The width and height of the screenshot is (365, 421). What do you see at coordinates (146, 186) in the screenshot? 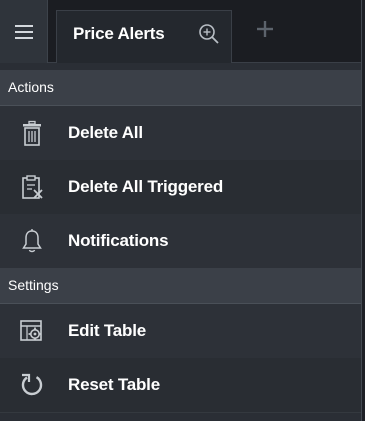
I see `menu-item-label: Delete All Triggered` at bounding box center [146, 186].